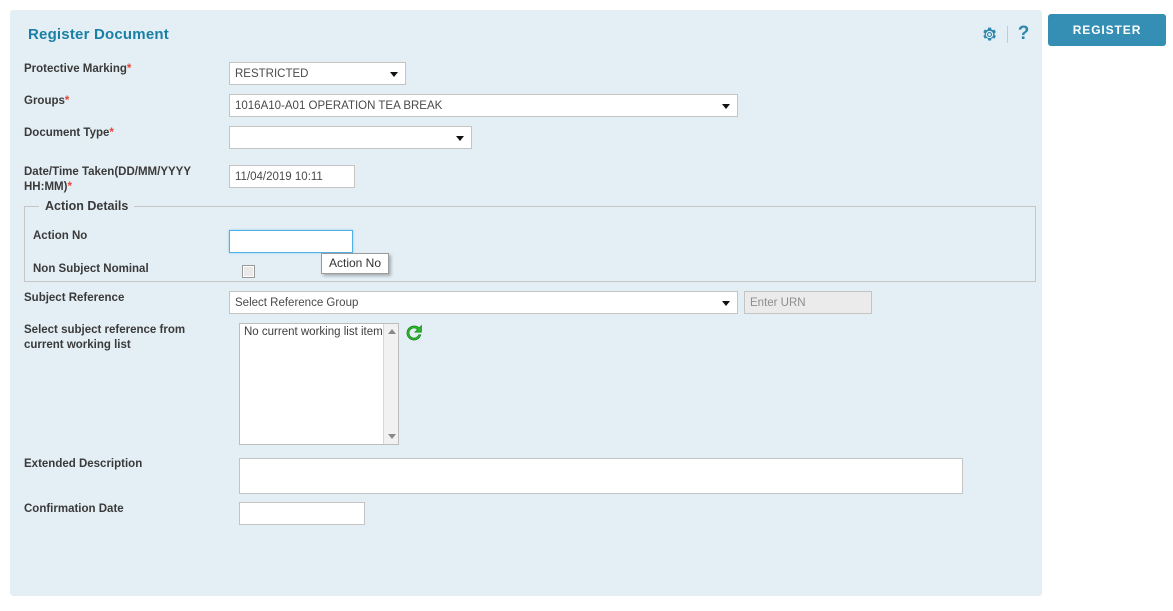 This screenshot has width=1173, height=611. What do you see at coordinates (355, 263) in the screenshot?
I see `action-no-tooltip: Action No` at bounding box center [355, 263].